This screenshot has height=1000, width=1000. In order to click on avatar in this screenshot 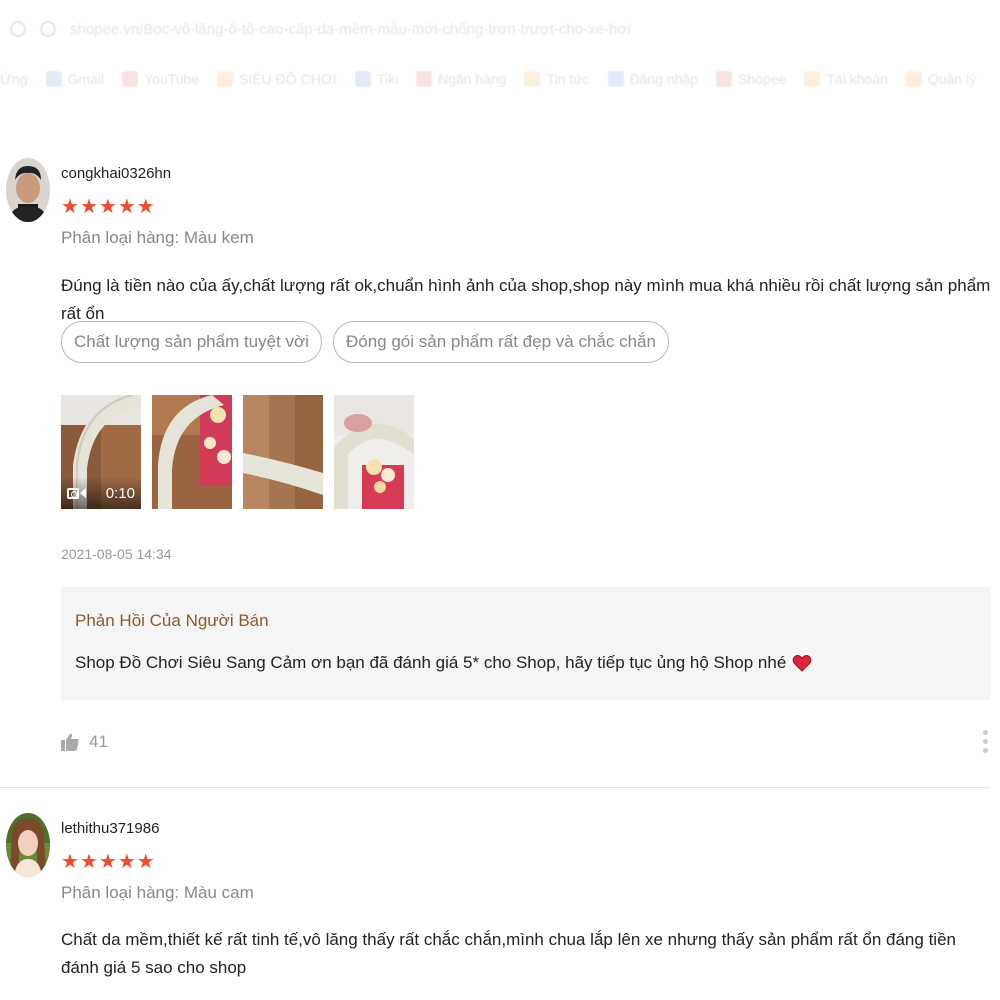, I will do `click(28, 845)`.